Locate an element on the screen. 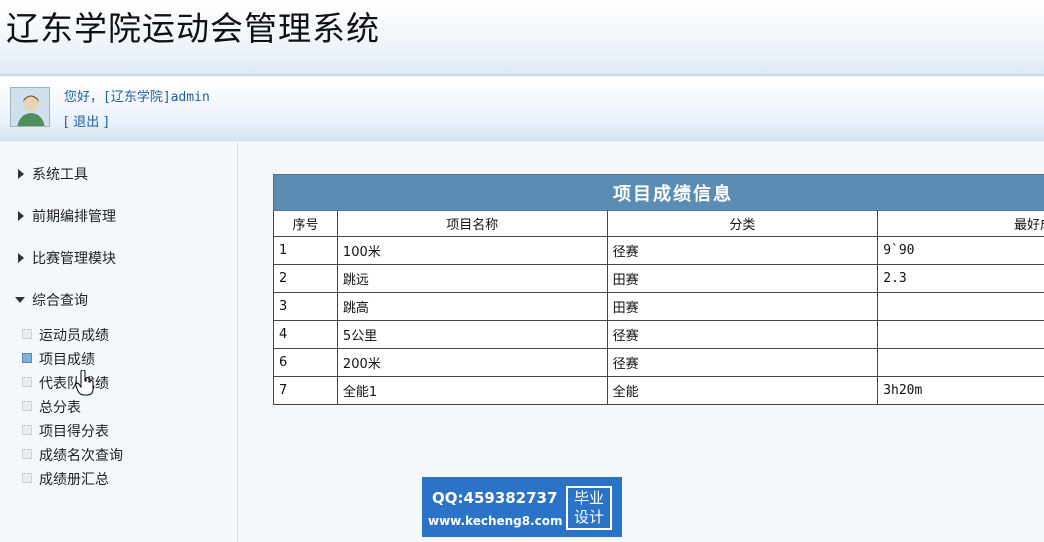 This screenshot has height=542, width=1044. column-header: 最好成绩 is located at coordinates (960, 223).